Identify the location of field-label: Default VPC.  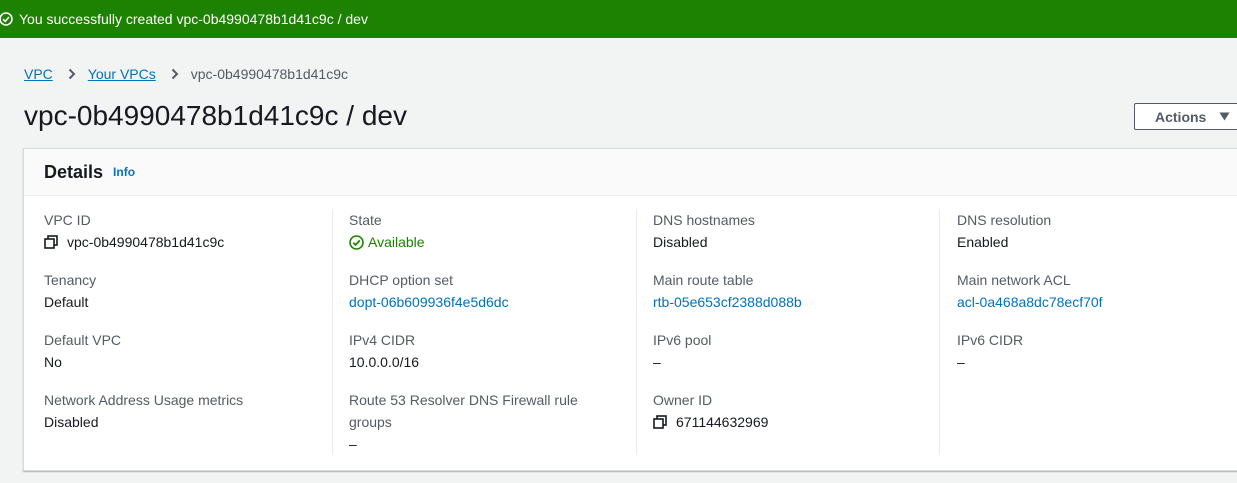
(83, 340).